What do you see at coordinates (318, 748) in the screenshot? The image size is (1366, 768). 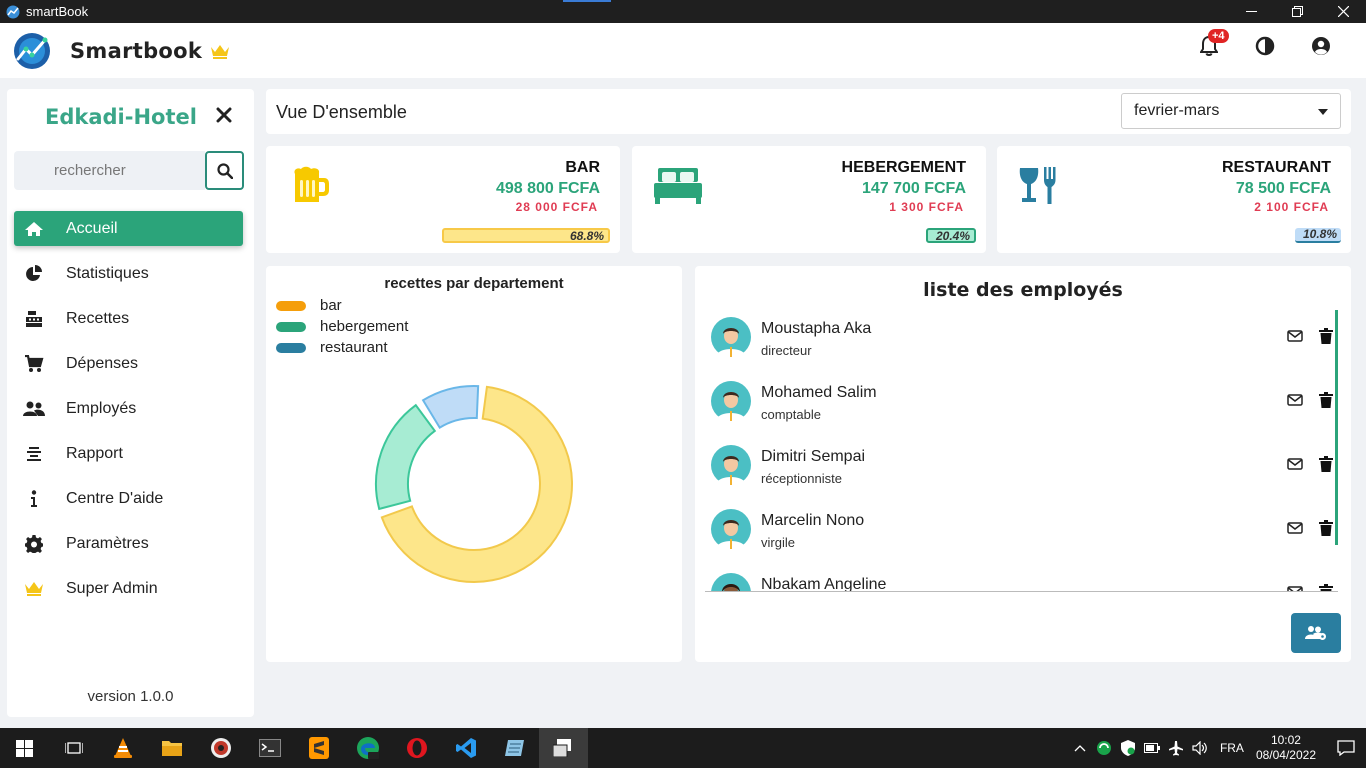 I see `sublime-taskbar-button` at bounding box center [318, 748].